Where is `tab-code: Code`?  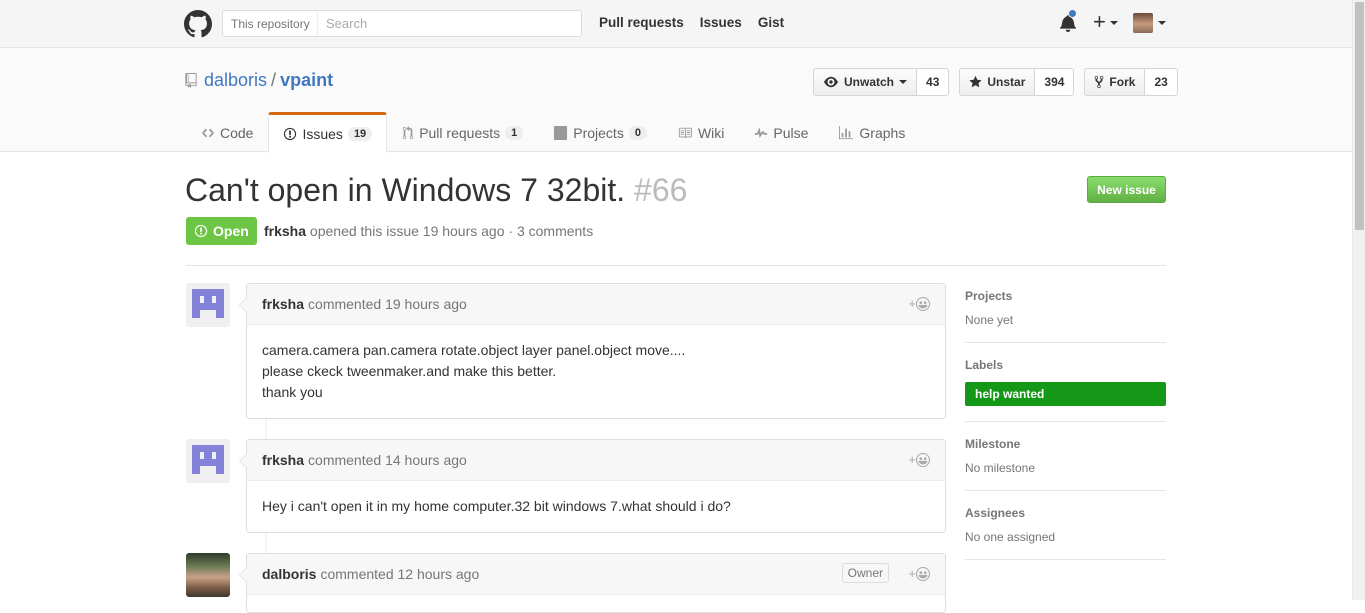
tab-code: Code is located at coordinates (227, 132).